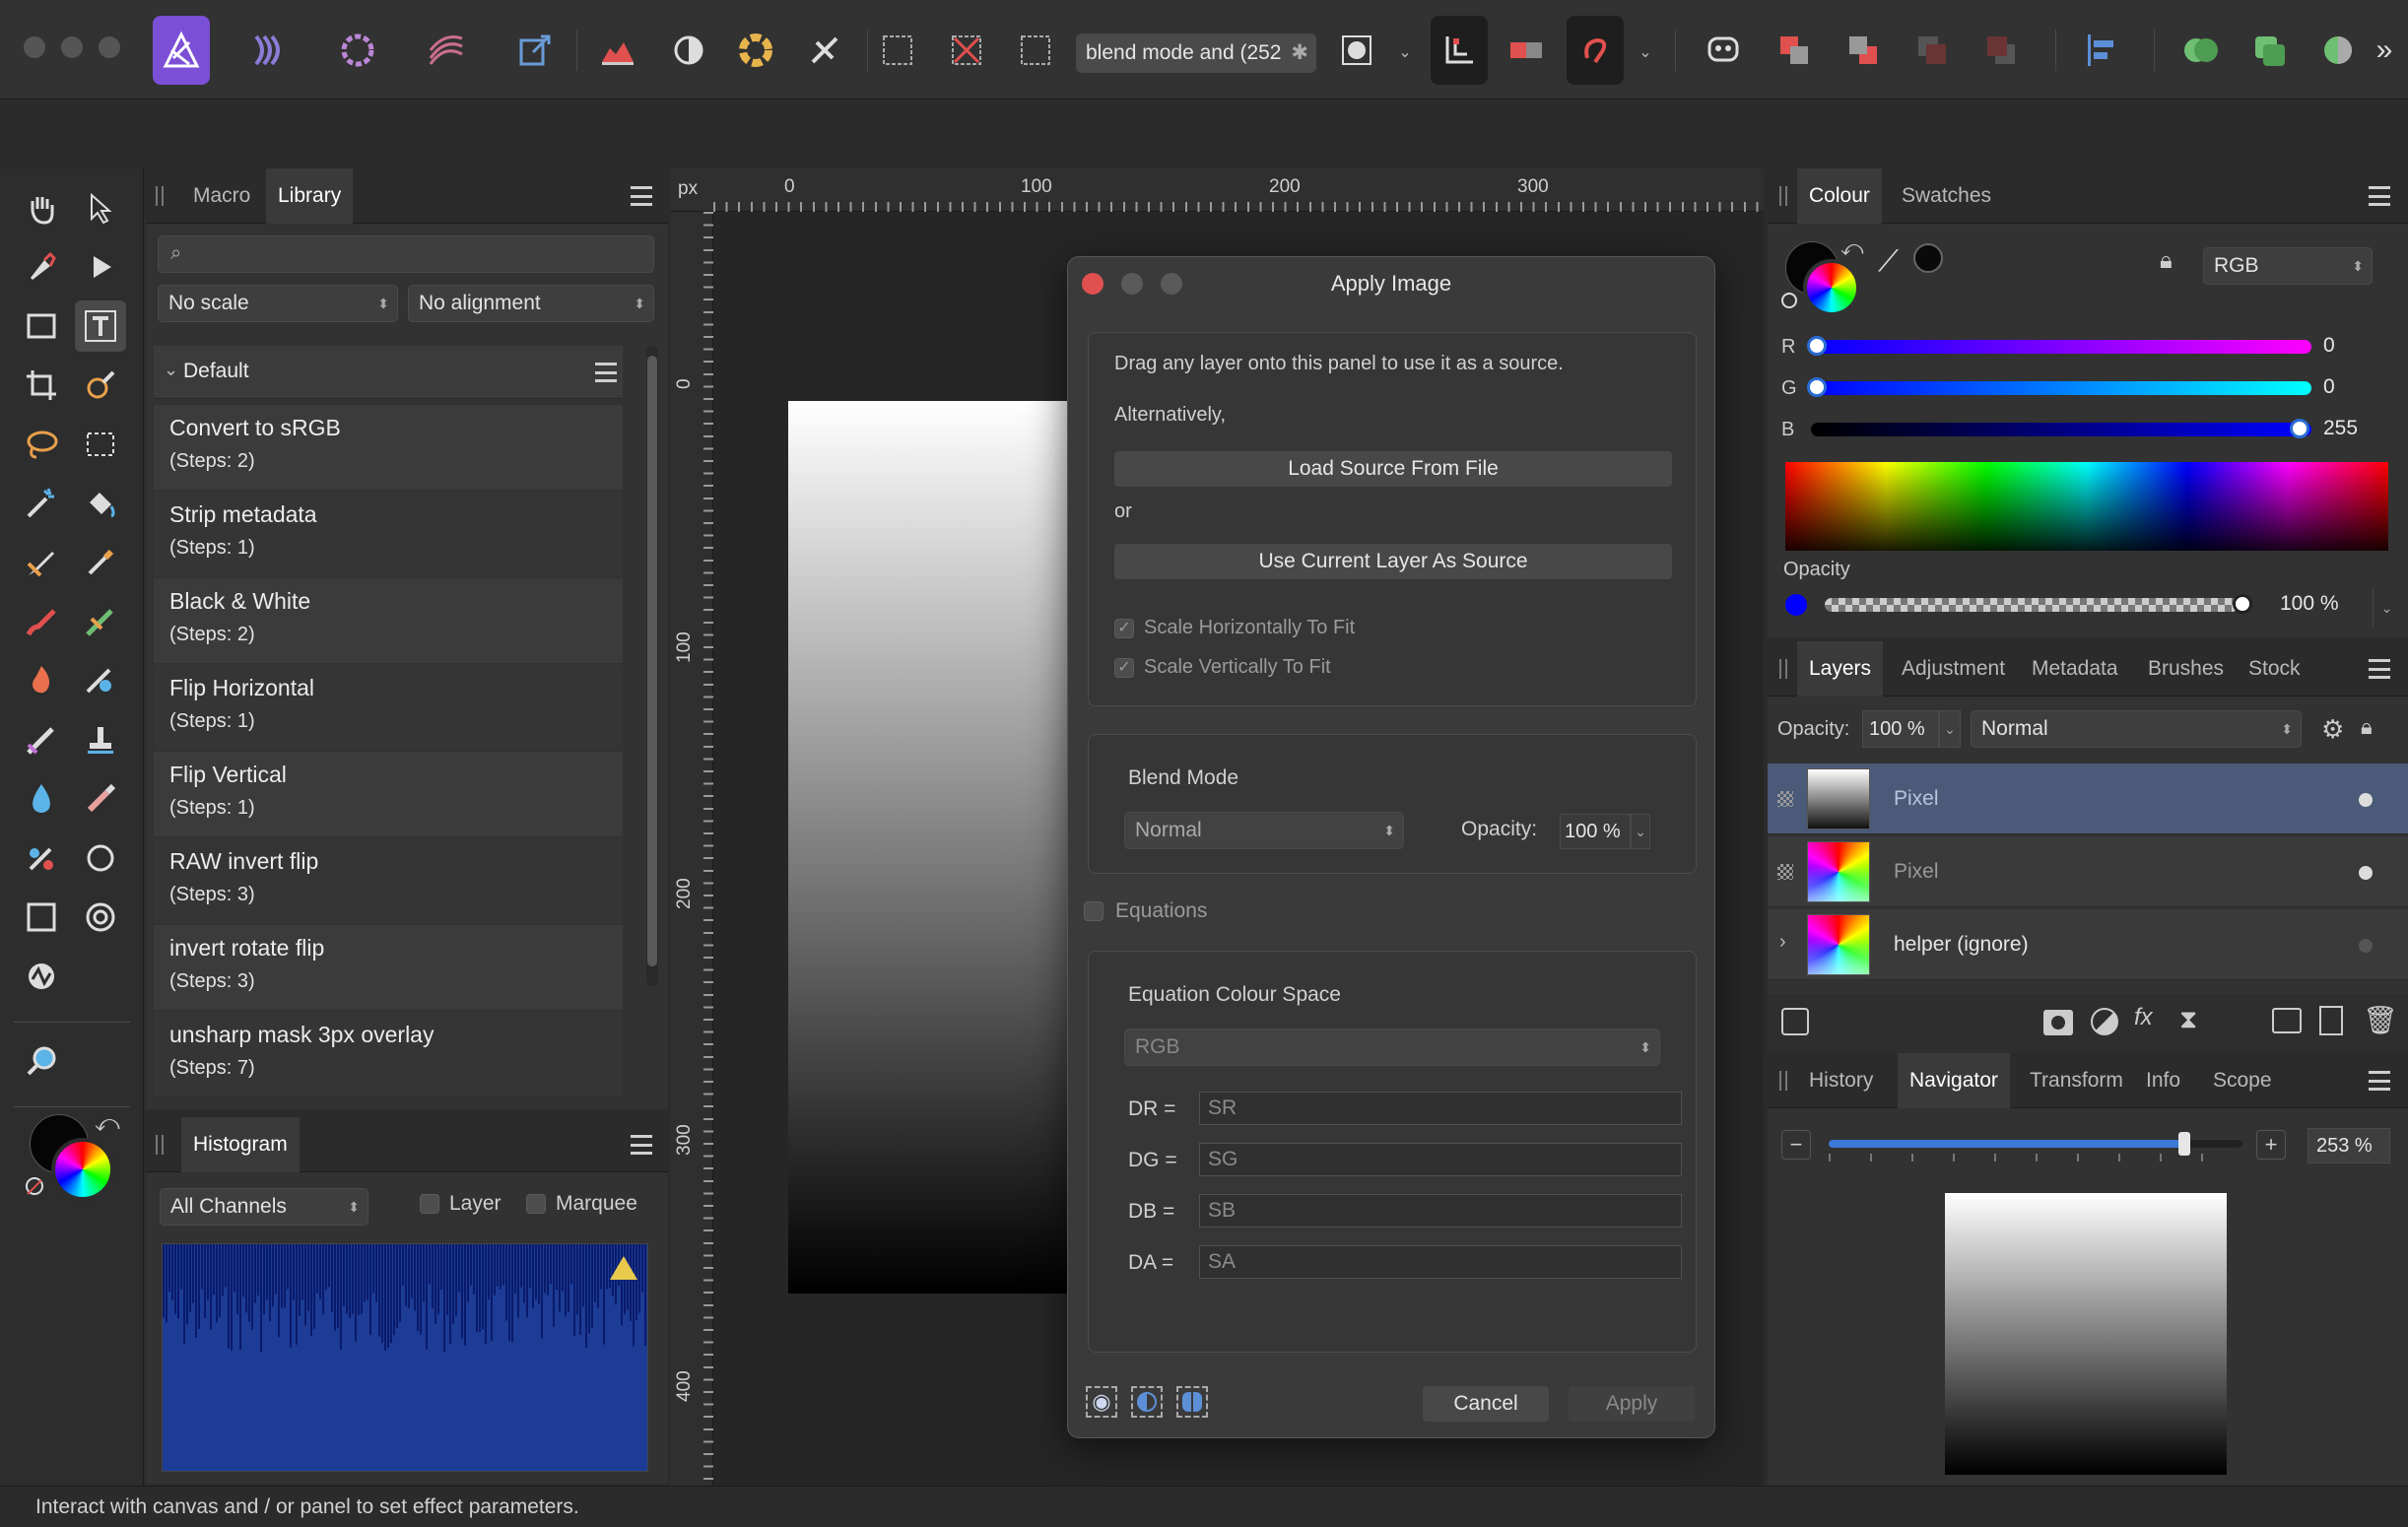 This screenshot has width=2408, height=1527. I want to click on shape-tool-icon, so click(41, 917).